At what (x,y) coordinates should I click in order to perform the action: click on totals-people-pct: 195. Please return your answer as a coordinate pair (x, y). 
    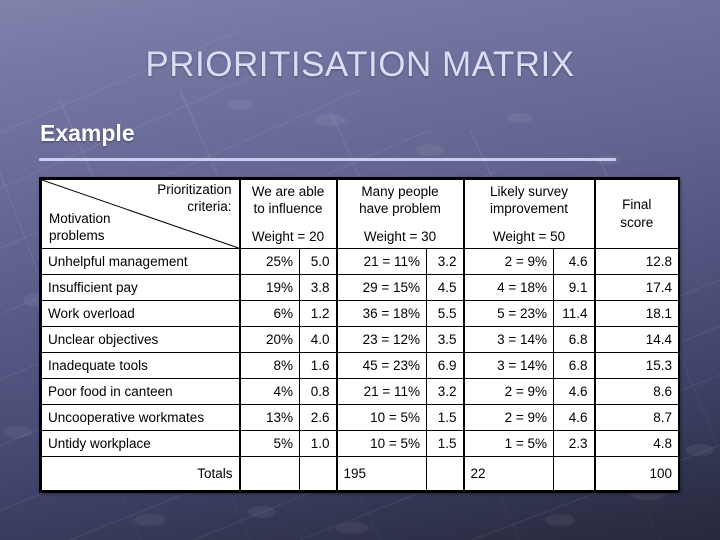
    Looking at the image, I should click on (381, 473).